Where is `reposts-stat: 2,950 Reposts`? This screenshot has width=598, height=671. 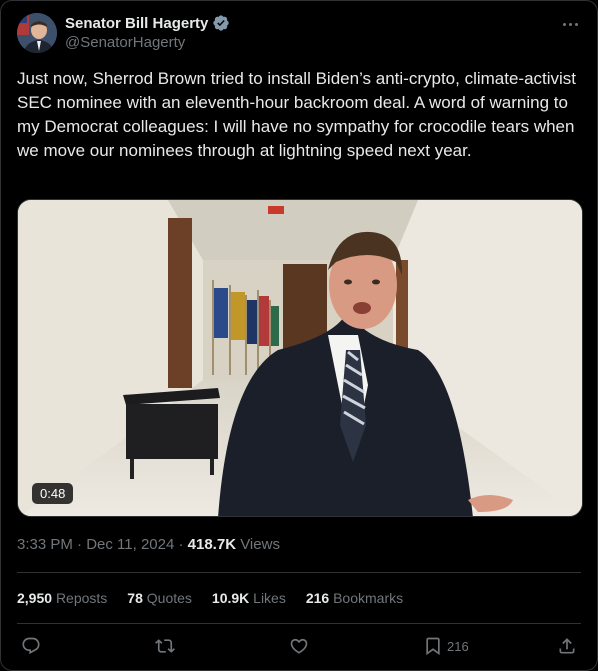 reposts-stat: 2,950 Reposts is located at coordinates (62, 598).